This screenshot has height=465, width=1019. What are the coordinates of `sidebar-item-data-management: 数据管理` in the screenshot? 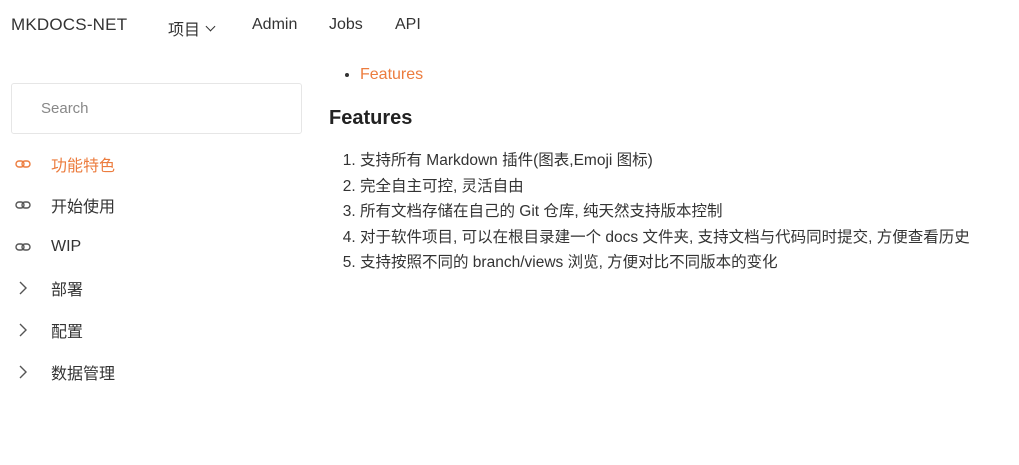 It's located at (63, 372).